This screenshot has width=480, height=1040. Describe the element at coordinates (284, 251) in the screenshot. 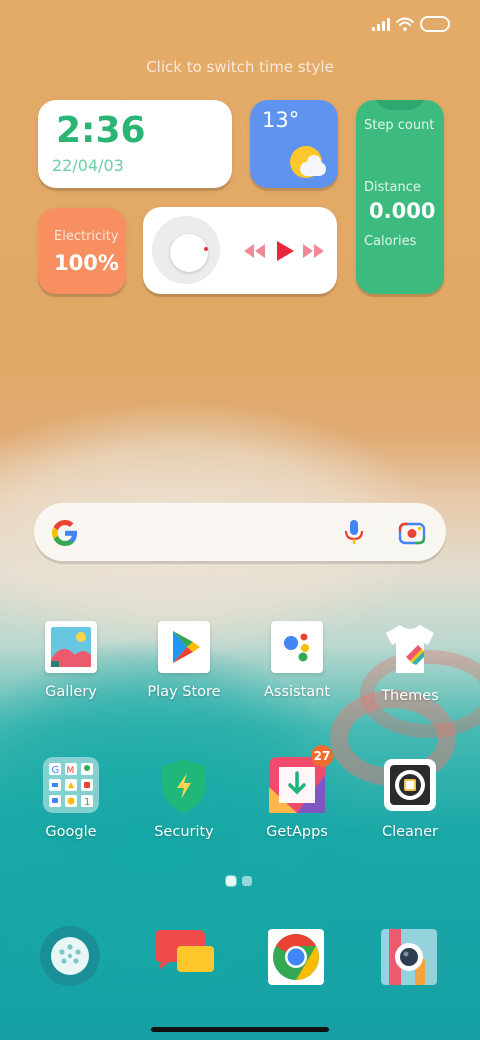

I see `play-icon` at that location.